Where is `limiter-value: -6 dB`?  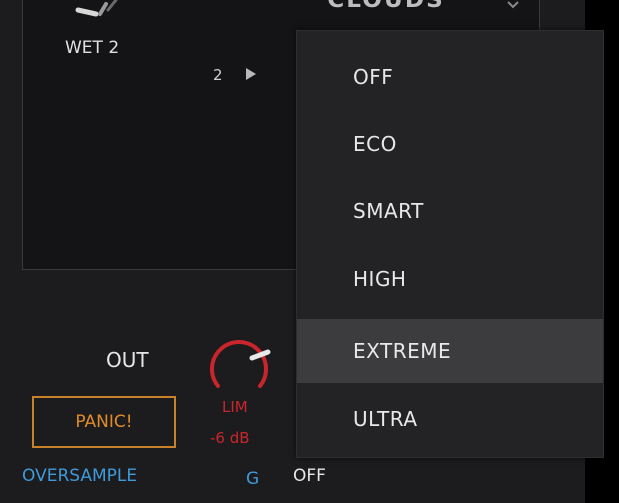
limiter-value: -6 dB is located at coordinates (230, 438).